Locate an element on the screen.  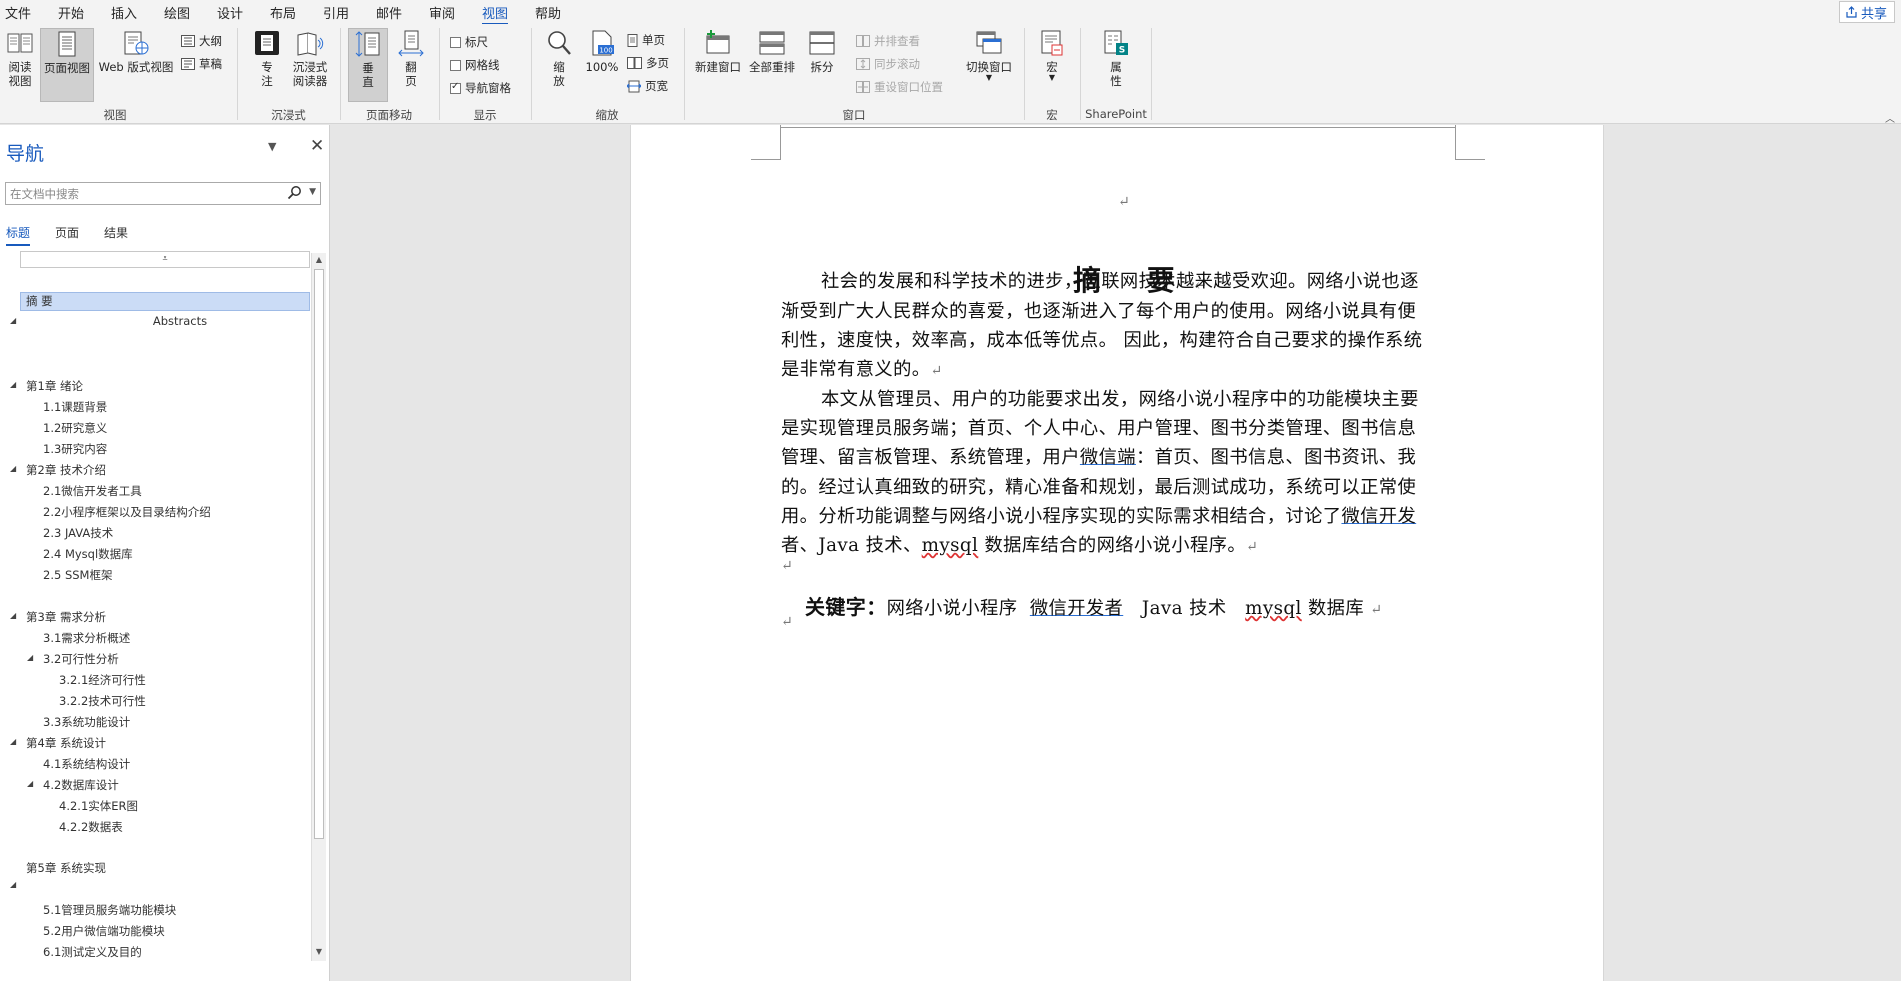
nav-options-icon: ▼ is located at coordinates (272, 146).